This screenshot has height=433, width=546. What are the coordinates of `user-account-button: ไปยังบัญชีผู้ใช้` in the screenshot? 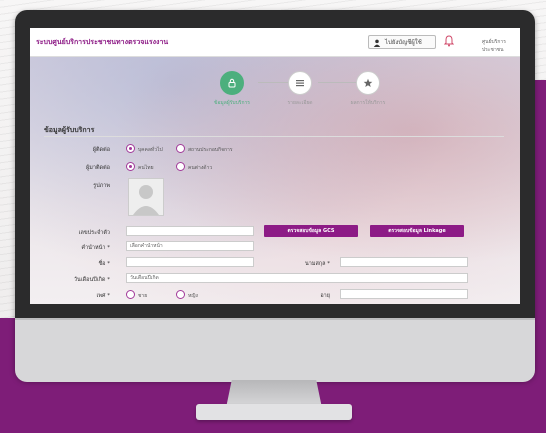 It's located at (402, 42).